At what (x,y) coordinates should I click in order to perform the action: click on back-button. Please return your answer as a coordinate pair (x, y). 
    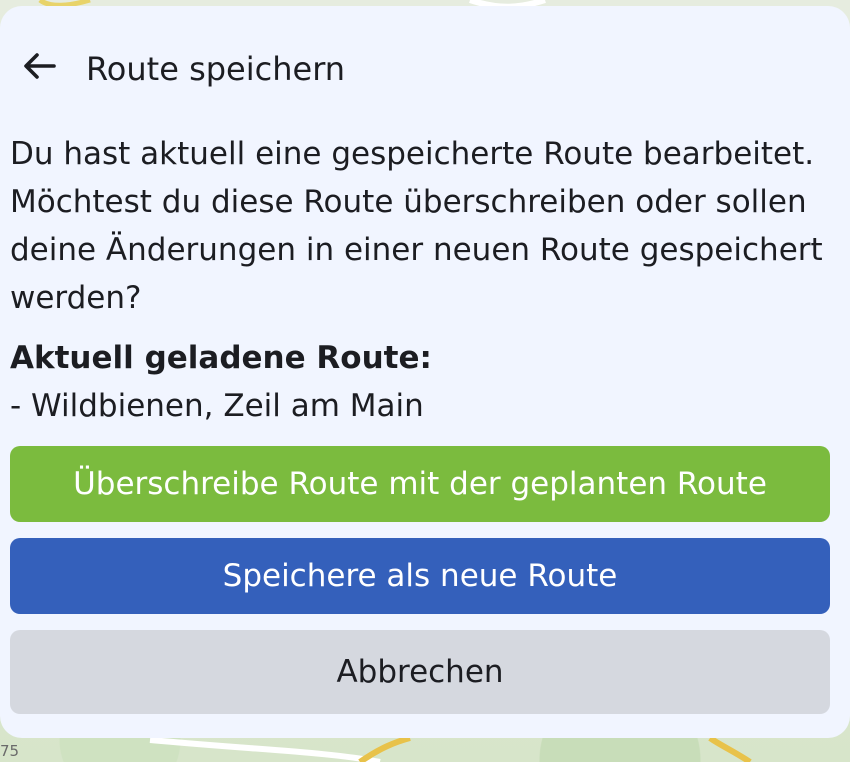
    Looking at the image, I should click on (40, 66).